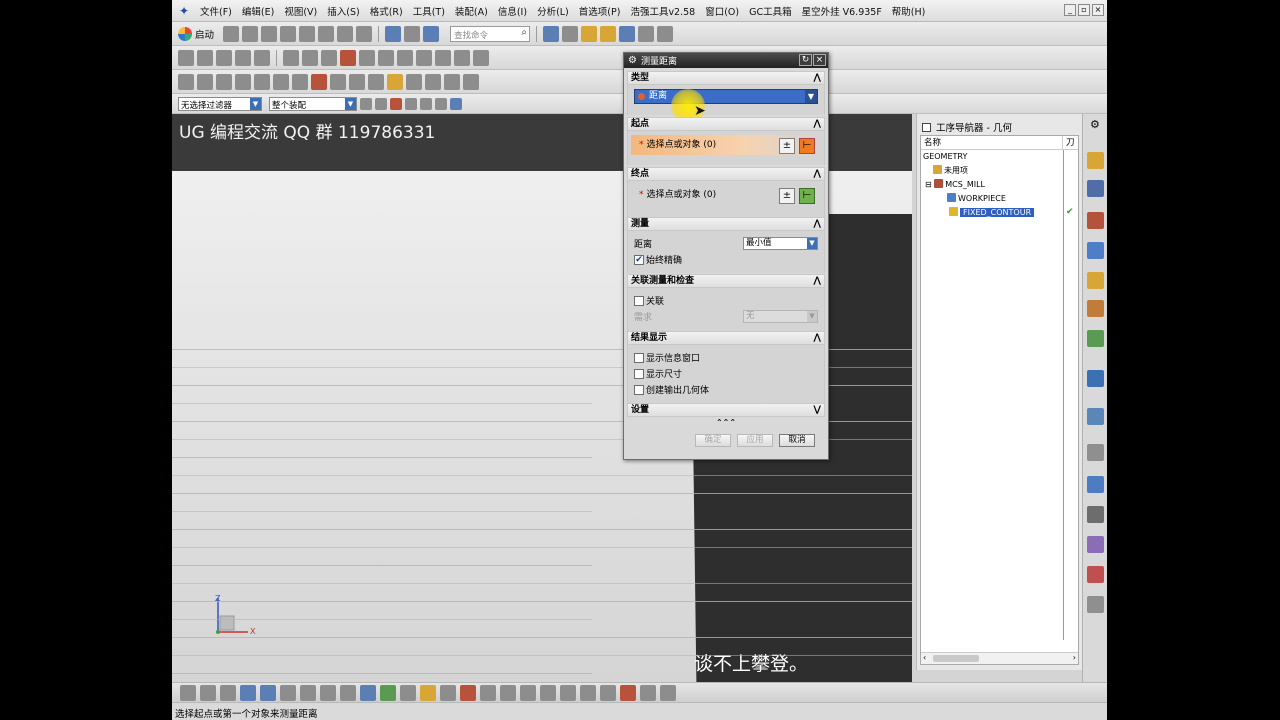  Describe the element at coordinates (208, 692) in the screenshot. I see `orient-icon` at that location.